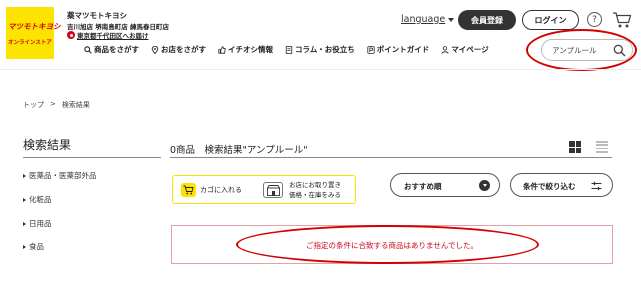 Image resolution: width=641 pixels, height=285 pixels. I want to click on thumbs-up-icon, so click(222, 49).